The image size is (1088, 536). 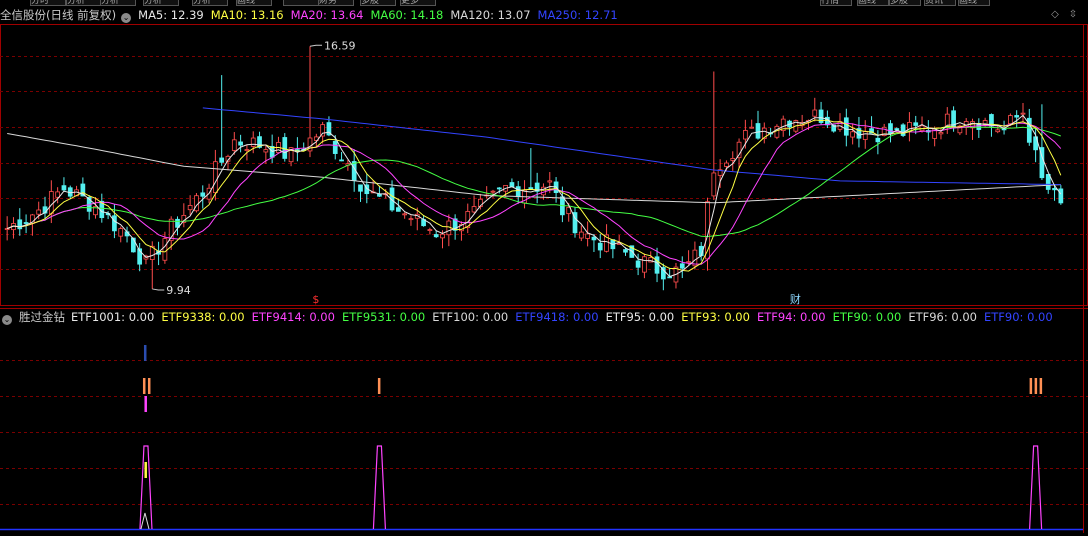 What do you see at coordinates (145, 470) in the screenshot?
I see `signal-tick-yellow` at bounding box center [145, 470].